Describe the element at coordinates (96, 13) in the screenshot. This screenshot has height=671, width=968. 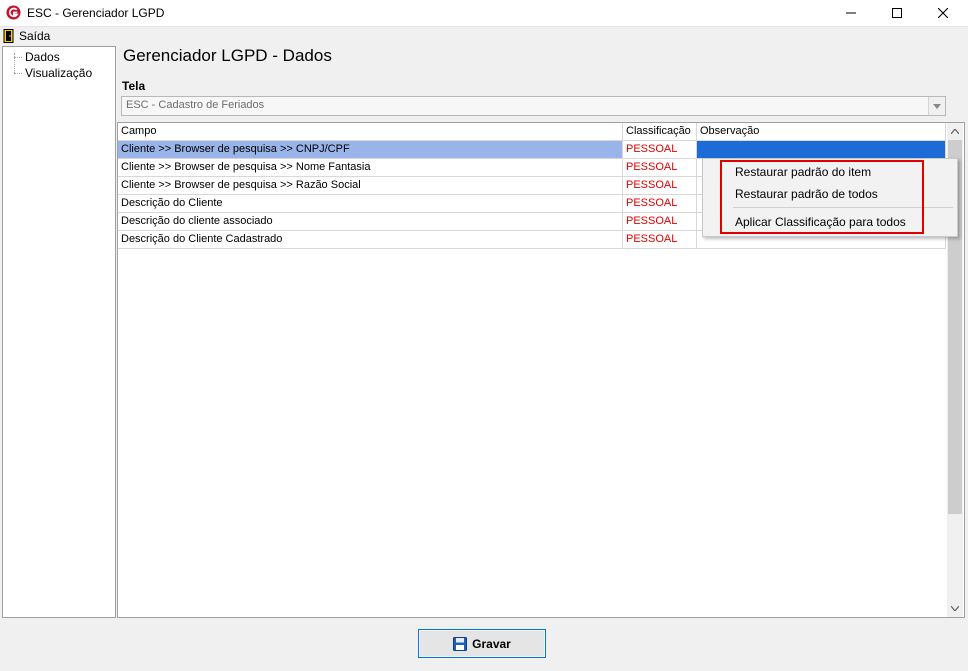
I see `window-title: ESC - Gerenciador LGPD` at that location.